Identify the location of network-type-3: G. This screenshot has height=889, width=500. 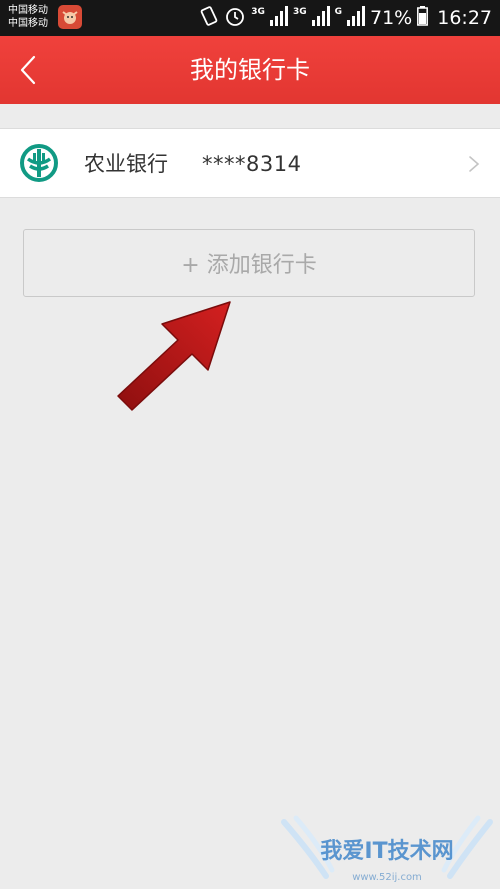
(338, 12).